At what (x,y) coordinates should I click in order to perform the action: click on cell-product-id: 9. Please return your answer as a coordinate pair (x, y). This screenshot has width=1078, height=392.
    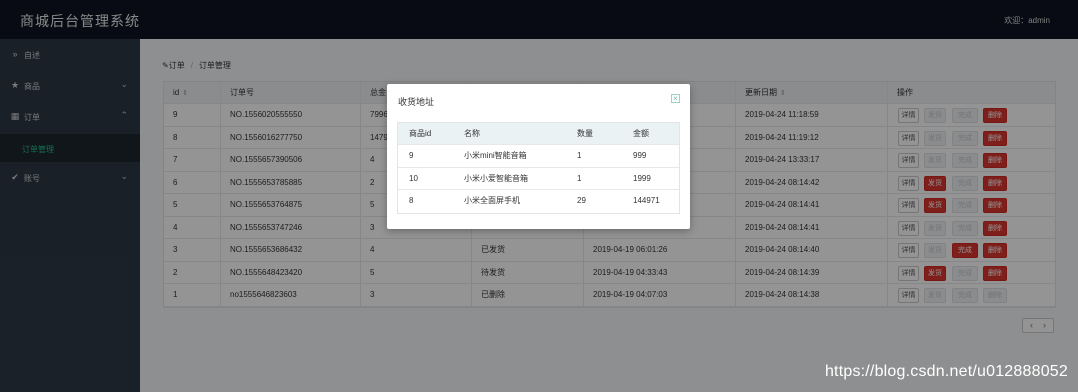
    Looking at the image, I should click on (411, 155).